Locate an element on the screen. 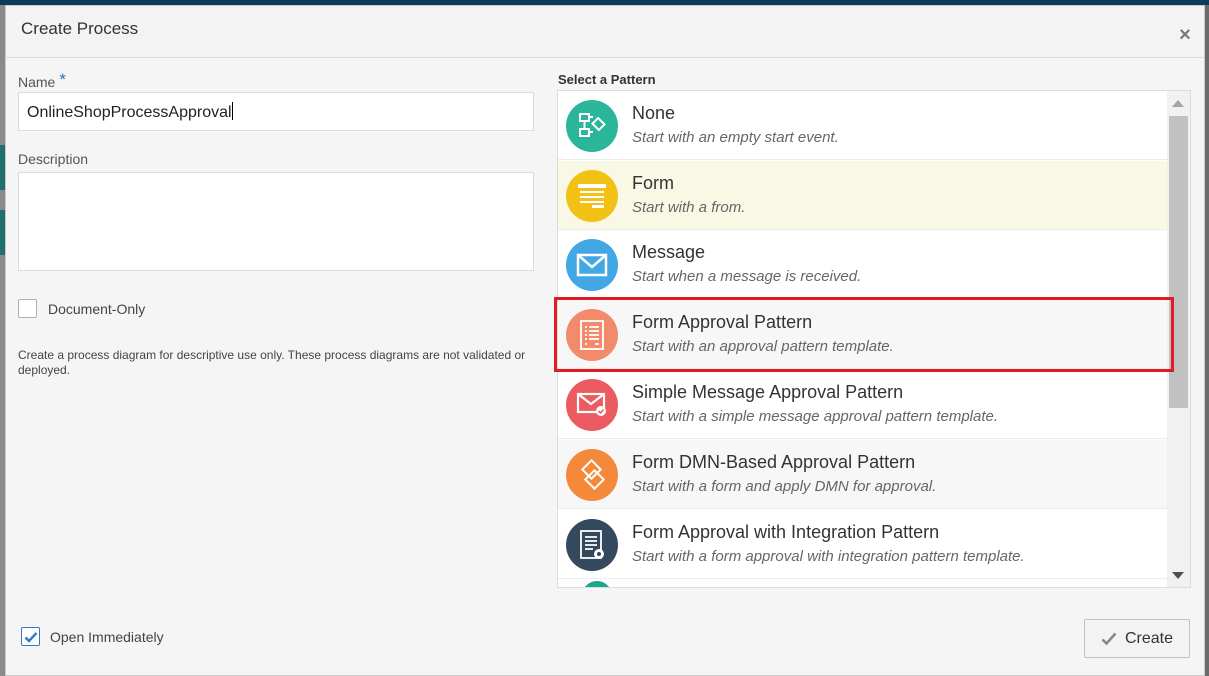 The image size is (1209, 676). pattern-item-none: None Start with an empty start event. is located at coordinates (862, 125).